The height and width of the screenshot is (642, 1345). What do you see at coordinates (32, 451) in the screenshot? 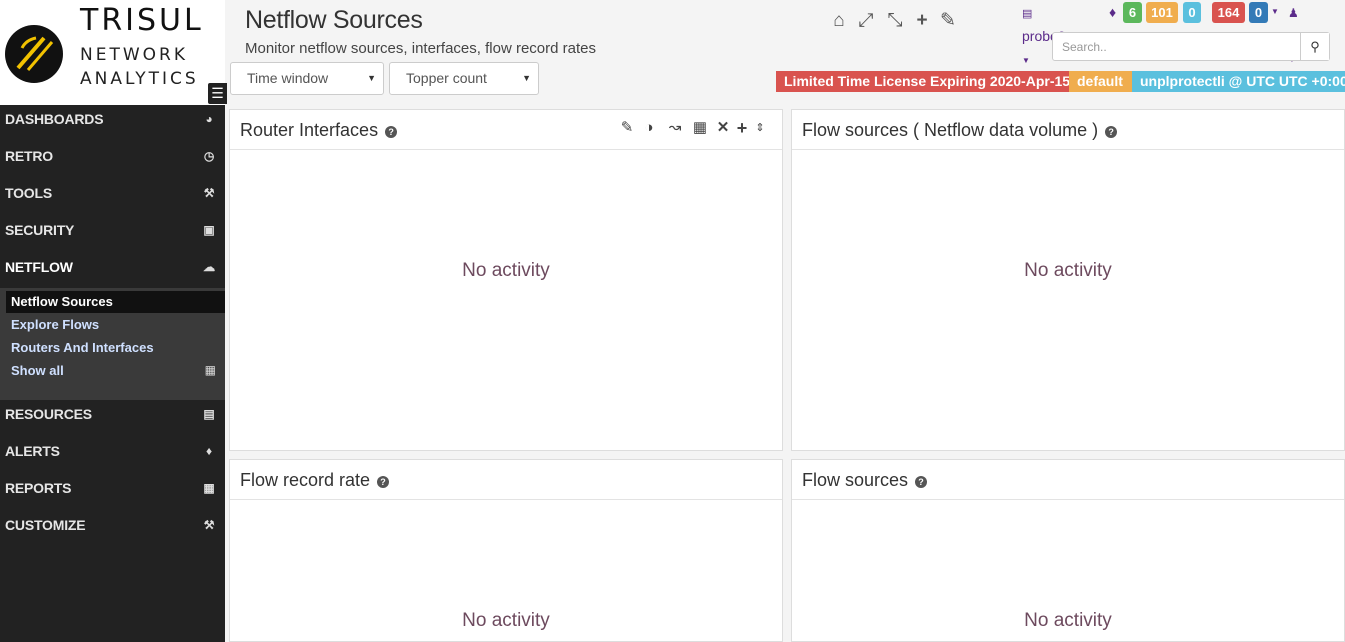
I see `sidebar-item-label: ALERTS` at bounding box center [32, 451].